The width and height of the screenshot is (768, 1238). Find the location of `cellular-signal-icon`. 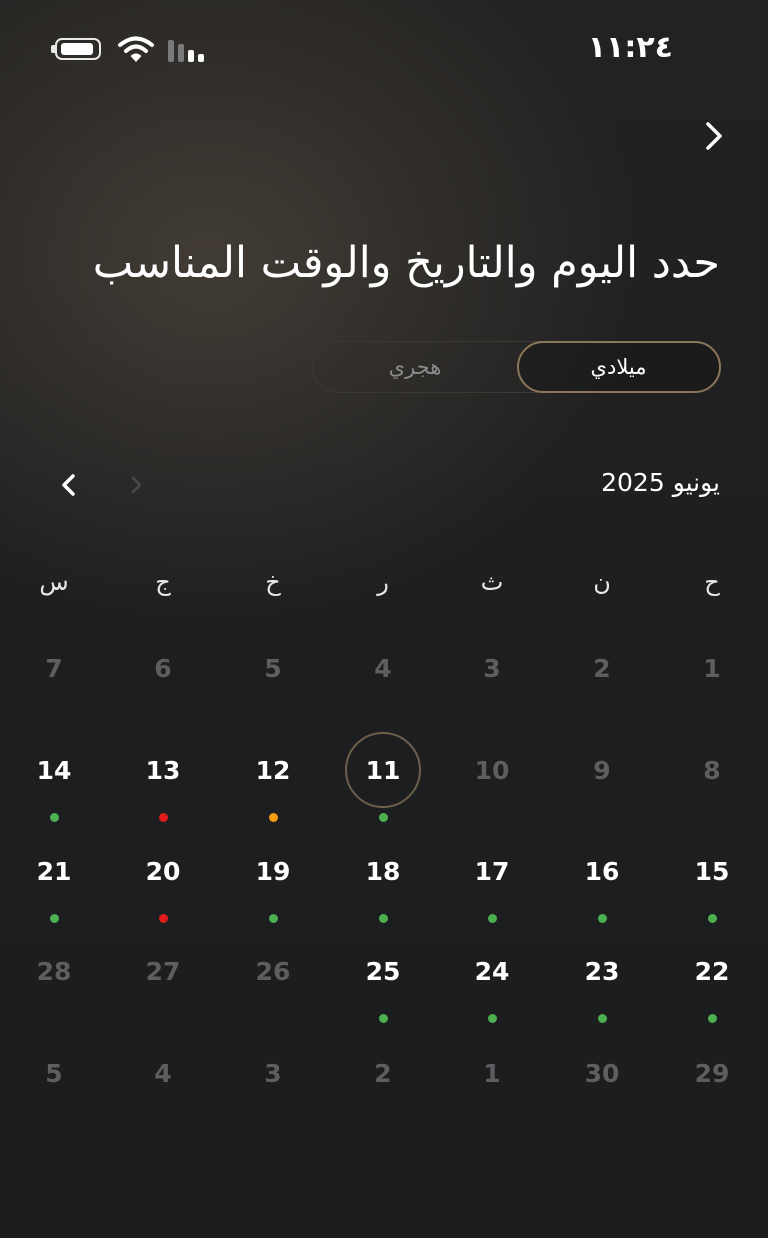

cellular-signal-icon is located at coordinates (186, 51).